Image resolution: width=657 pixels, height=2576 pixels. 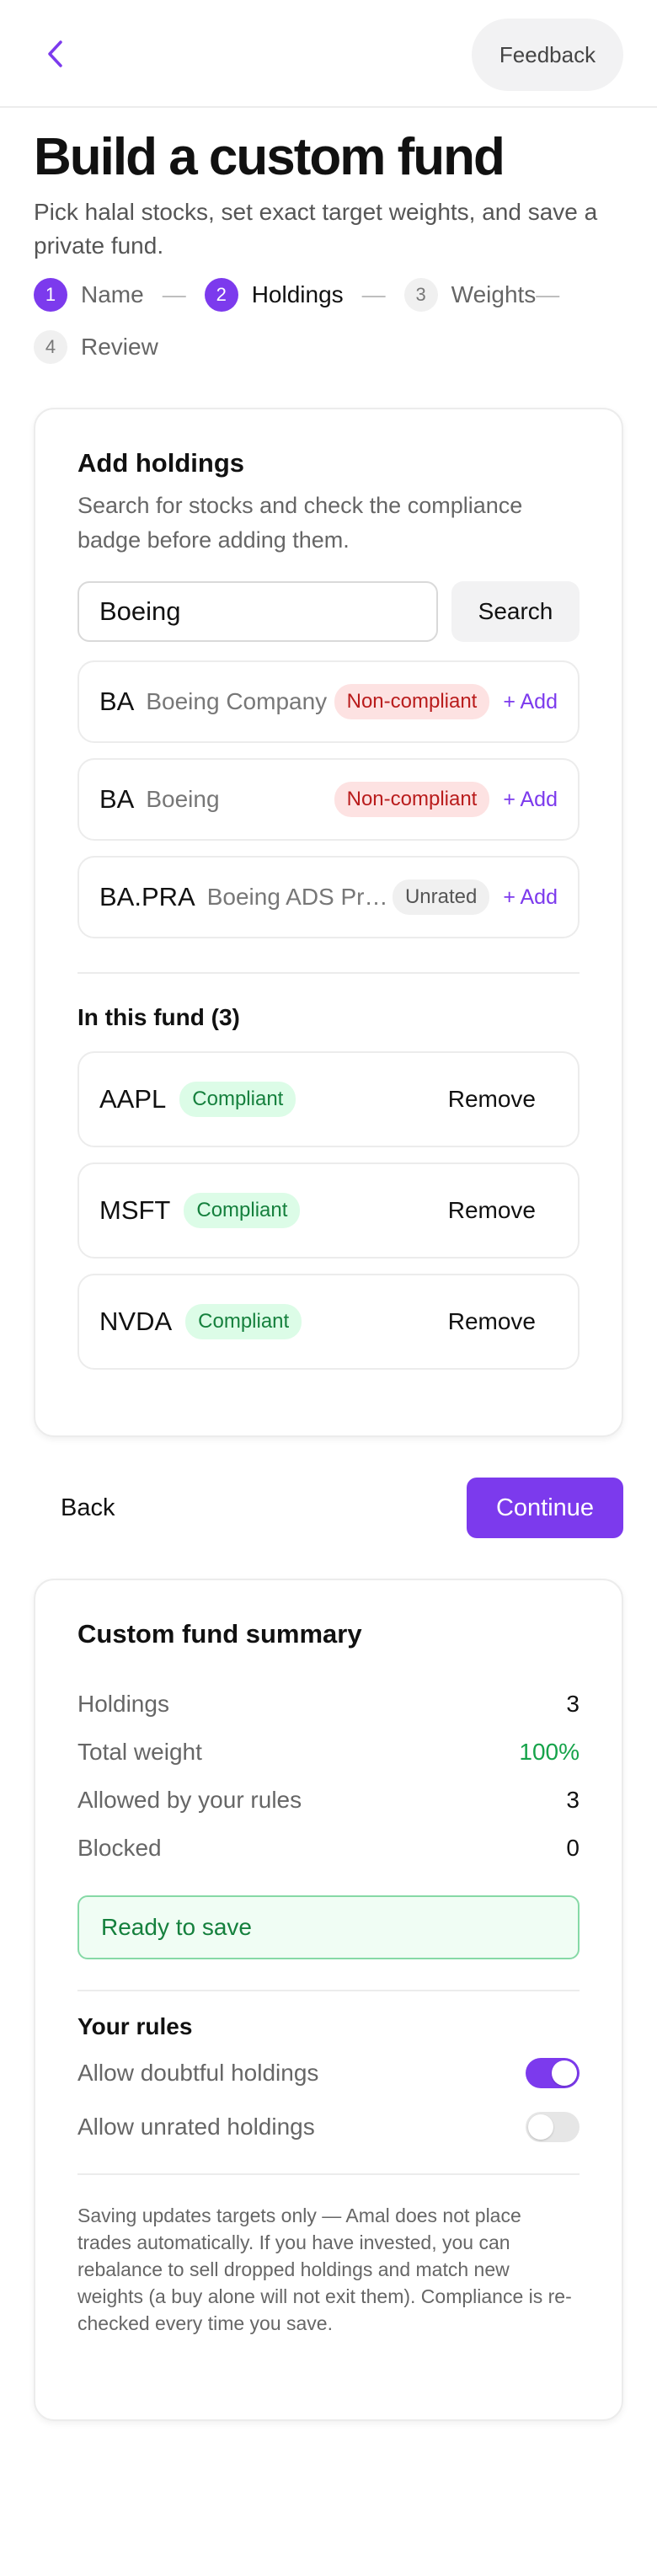 What do you see at coordinates (328, 2073) in the screenshot?
I see `rule-row: Allow doubtful holdings` at bounding box center [328, 2073].